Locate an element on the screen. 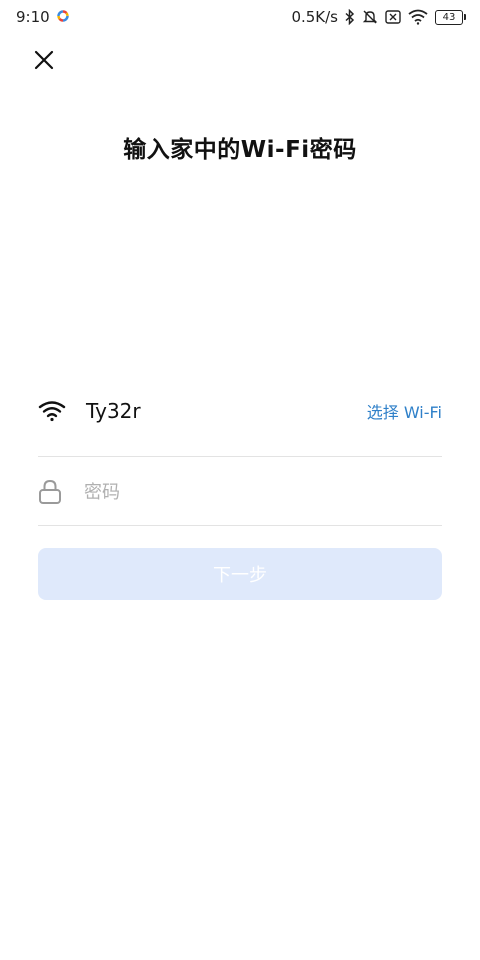  wifi-network-row: Ty32r 选择 Wi-Fi is located at coordinates (240, 411).